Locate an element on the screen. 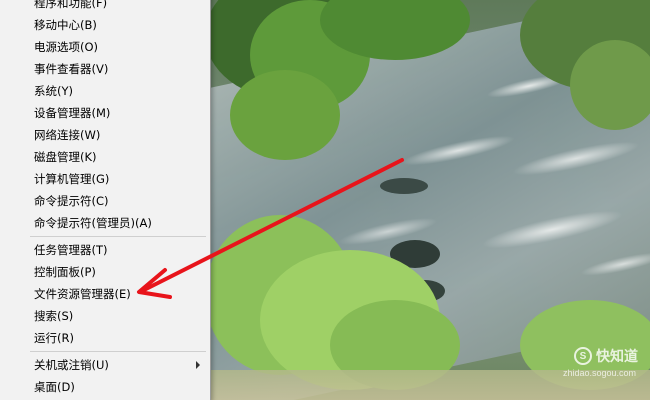 The height and width of the screenshot is (400, 650). menu-item-command-prompt: 命令提示符(C) is located at coordinates (105, 201).